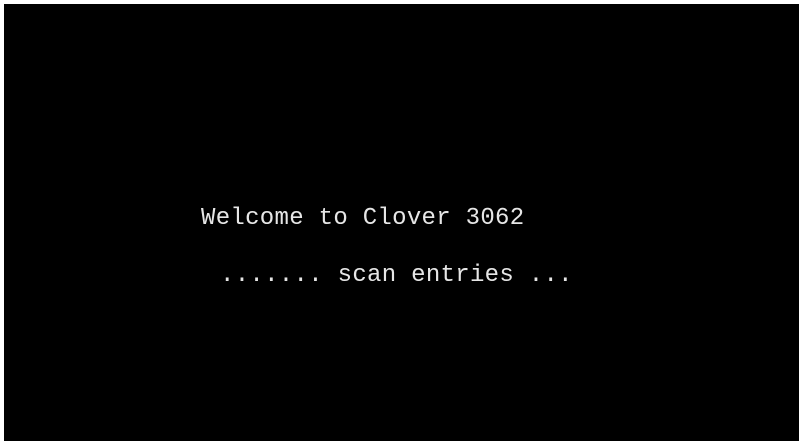 The image size is (801, 443). What do you see at coordinates (363, 218) in the screenshot?
I see `welcome-message: Welcome to Clover 3062` at bounding box center [363, 218].